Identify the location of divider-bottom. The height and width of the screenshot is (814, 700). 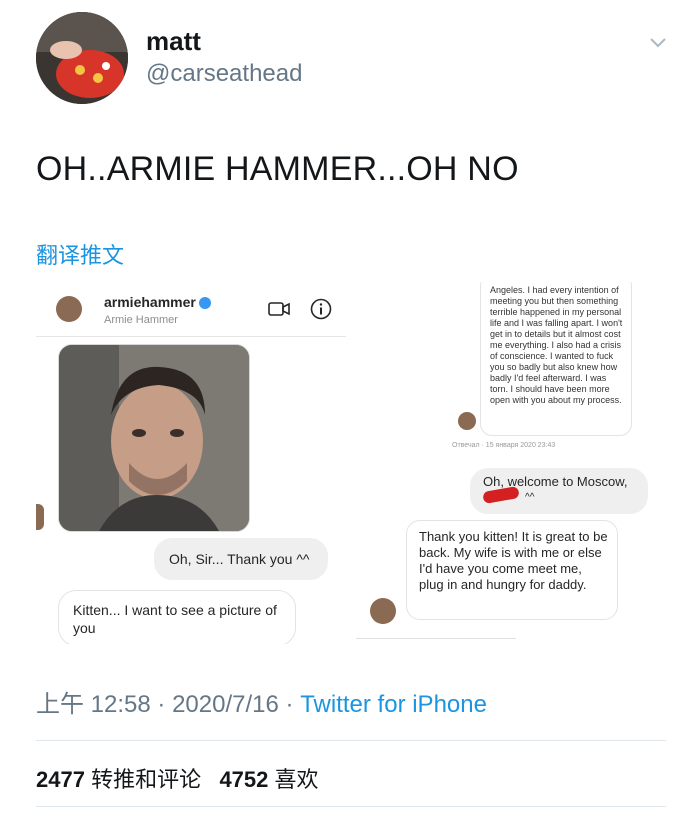
(351, 806).